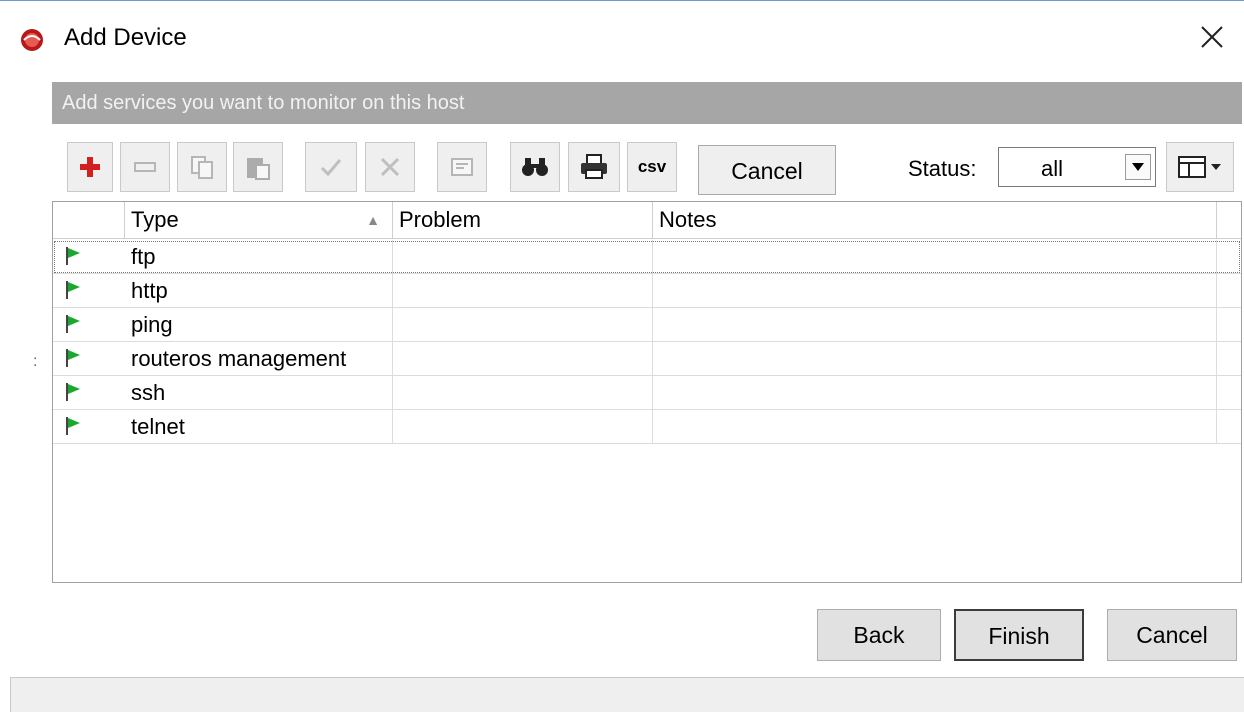 The height and width of the screenshot is (712, 1244). What do you see at coordinates (32, 40) in the screenshot?
I see `app-logo-icon` at bounding box center [32, 40].